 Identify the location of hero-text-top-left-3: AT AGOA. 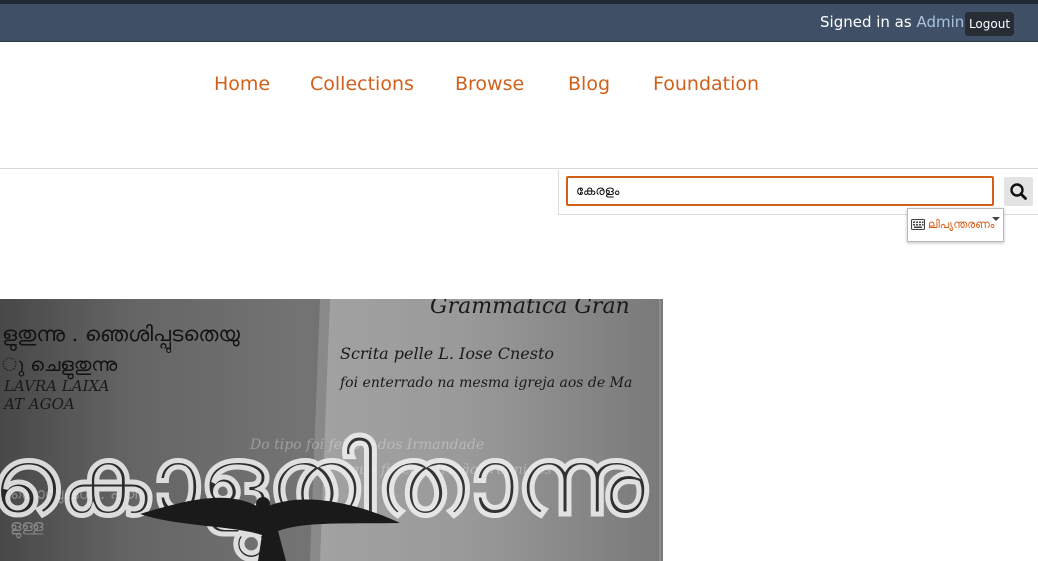
(38, 404).